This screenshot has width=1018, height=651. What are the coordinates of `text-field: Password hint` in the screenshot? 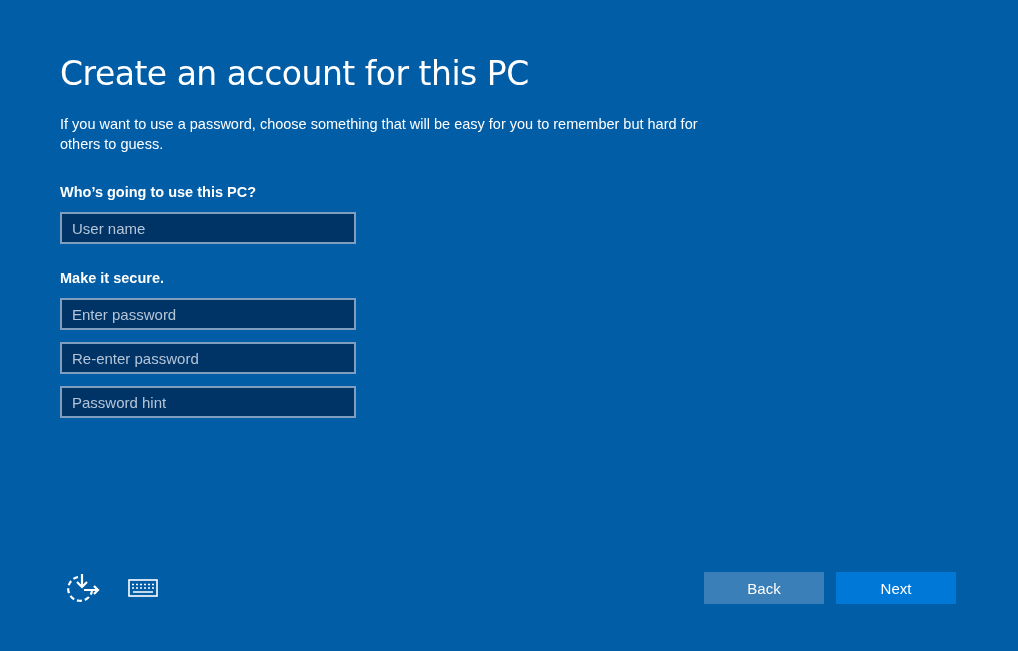 It's located at (208, 402).